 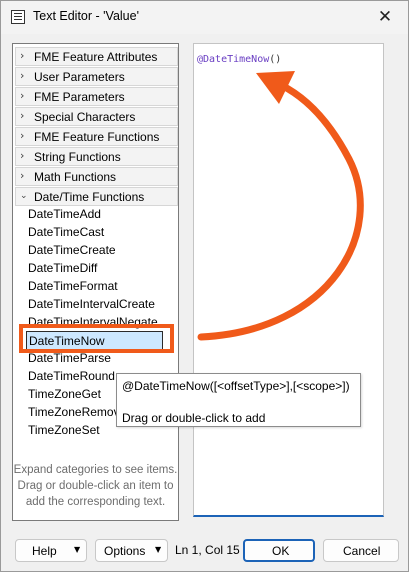 What do you see at coordinates (103, 232) in the screenshot?
I see `function-item: DateTimeCast` at bounding box center [103, 232].